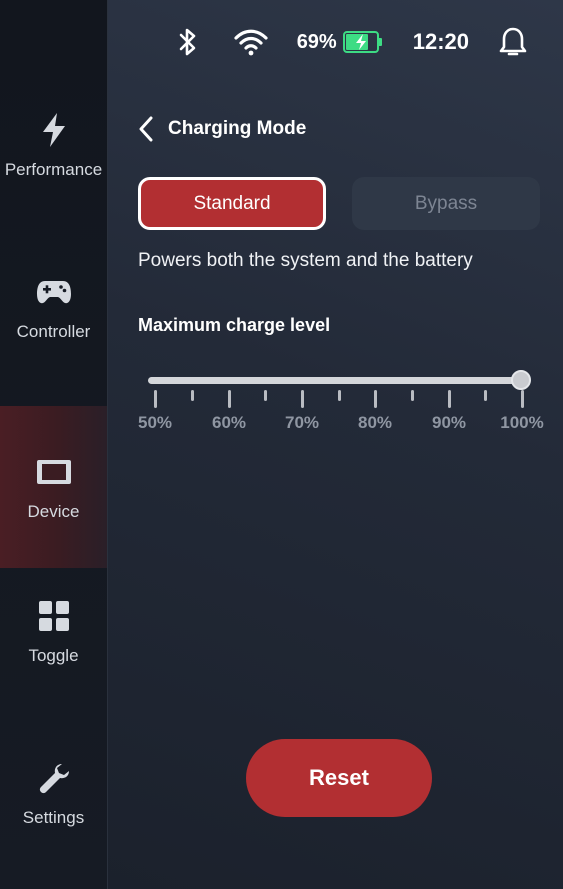 This screenshot has width=563, height=889. Describe the element at coordinates (53, 169) in the screenshot. I see `sidebar-item-label: Performance` at that location.